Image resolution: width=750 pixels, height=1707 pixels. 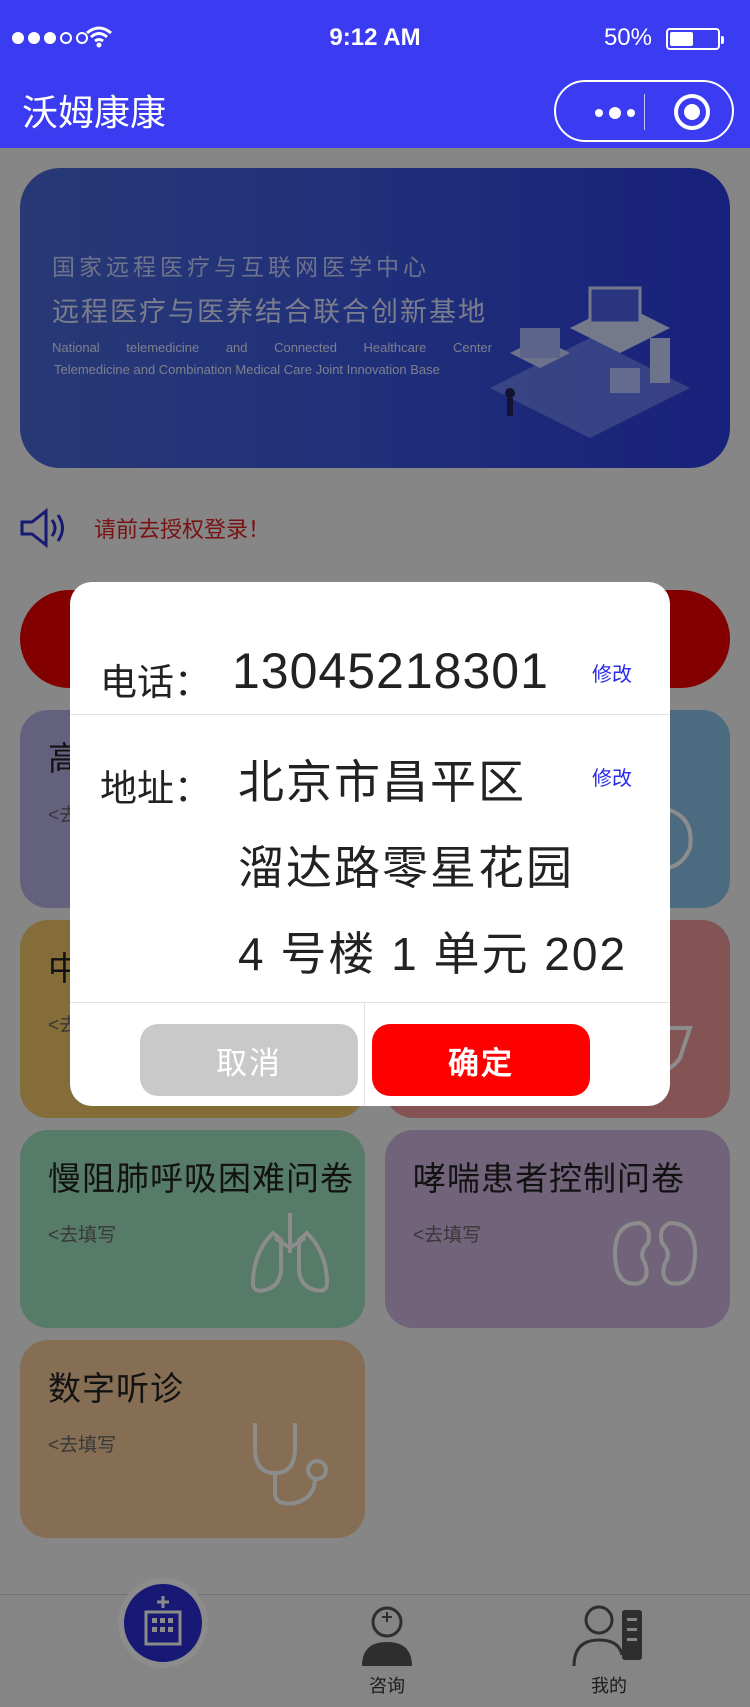 I want to click on top-bar: 9:12 AM 50% 沃姆康康, so click(x=375, y=74).